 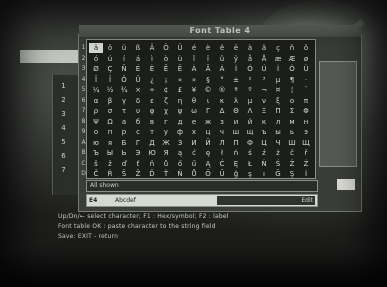 What do you see at coordinates (110, 132) in the screenshot?
I see `glyph-cell: п` at bounding box center [110, 132].